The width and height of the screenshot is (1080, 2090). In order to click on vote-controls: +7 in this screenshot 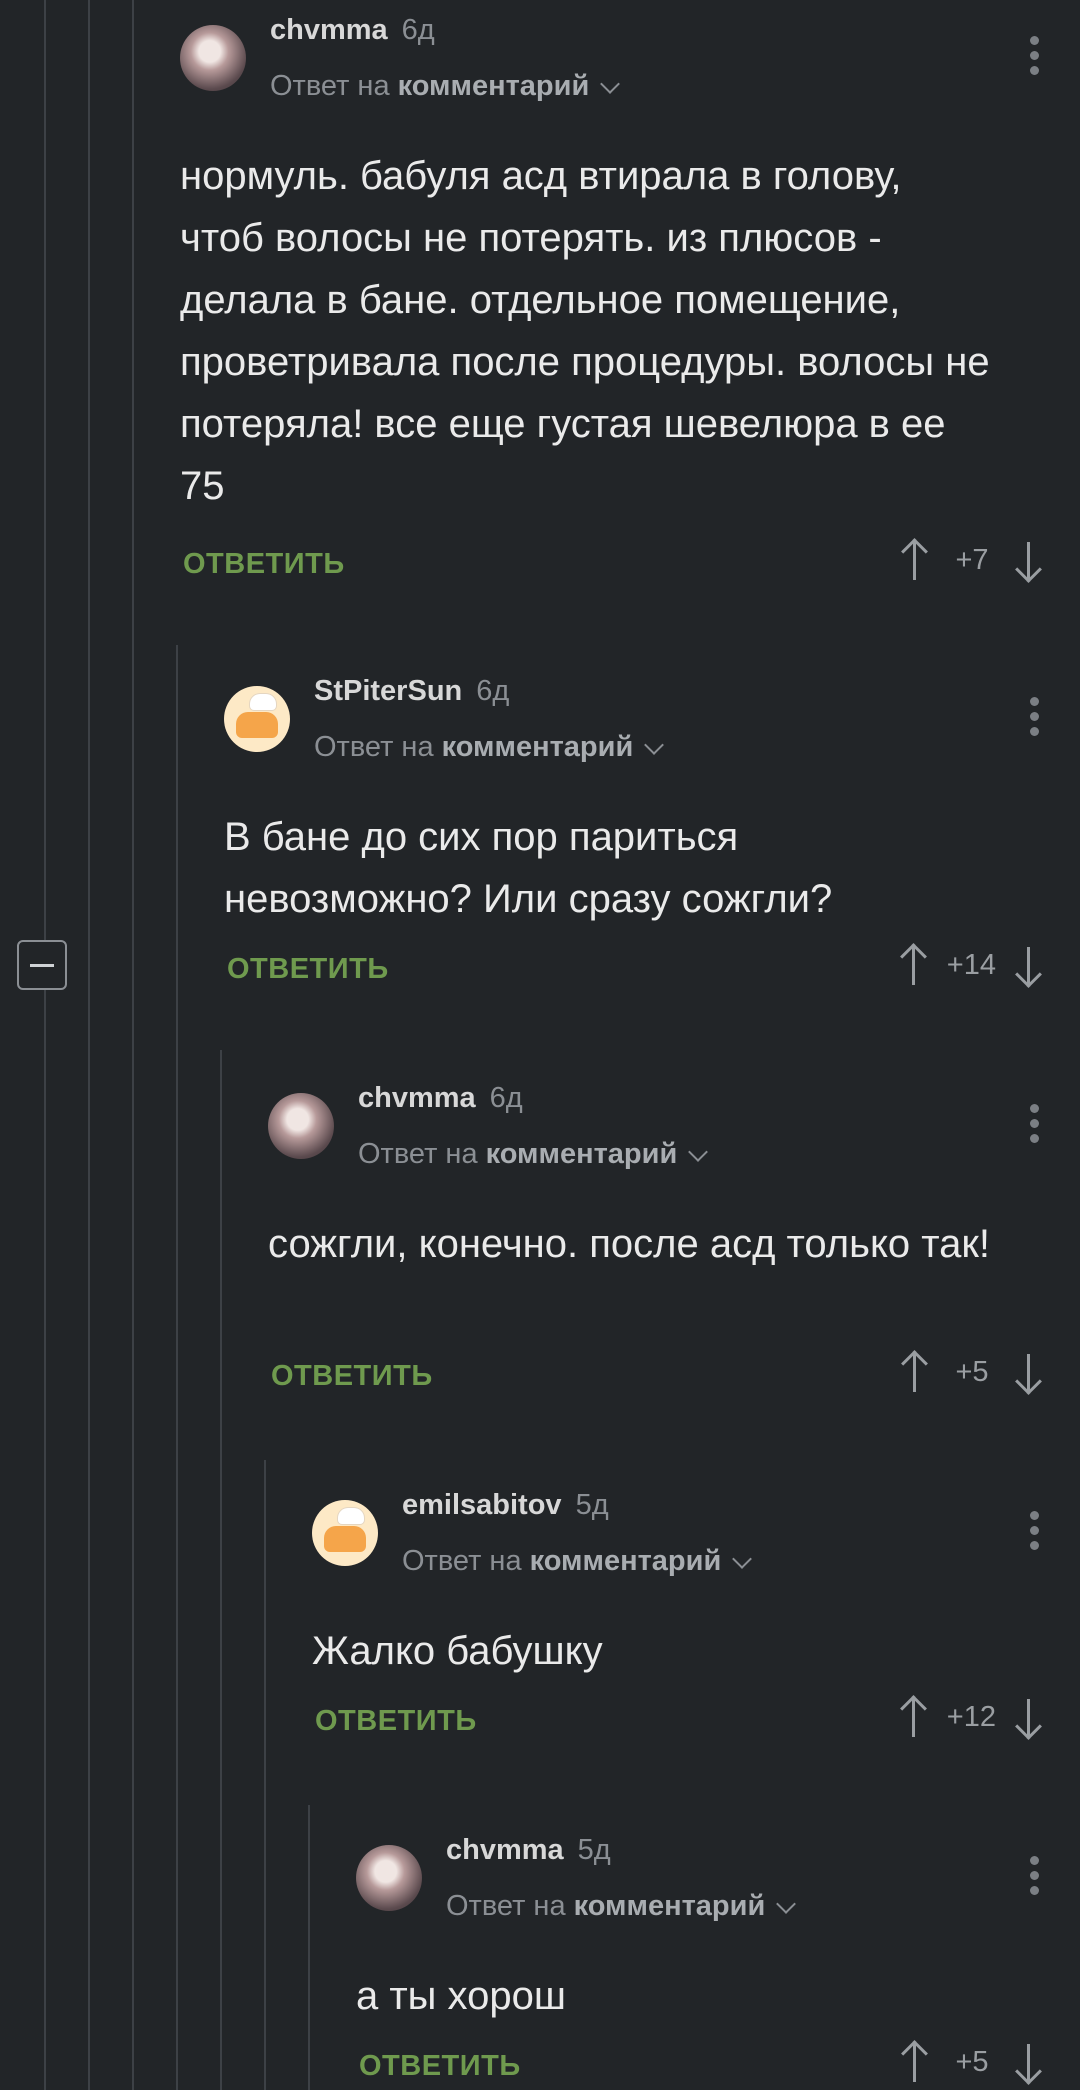, I will do `click(972, 560)`.